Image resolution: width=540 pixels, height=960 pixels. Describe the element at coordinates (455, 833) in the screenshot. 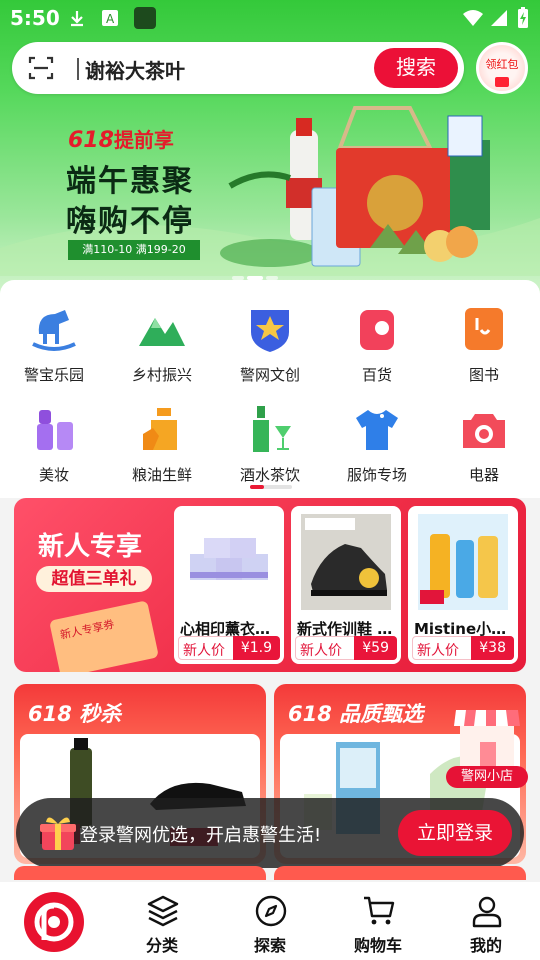

I see `login-button: 立即登录` at that location.